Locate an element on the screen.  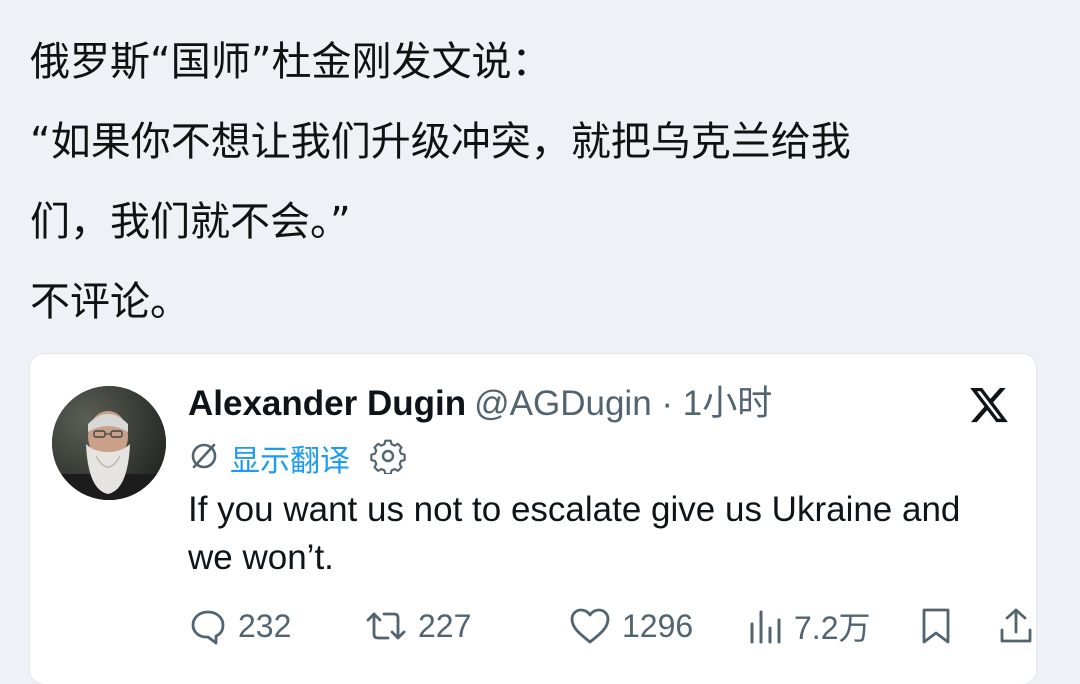
share-icon is located at coordinates (1016, 626).